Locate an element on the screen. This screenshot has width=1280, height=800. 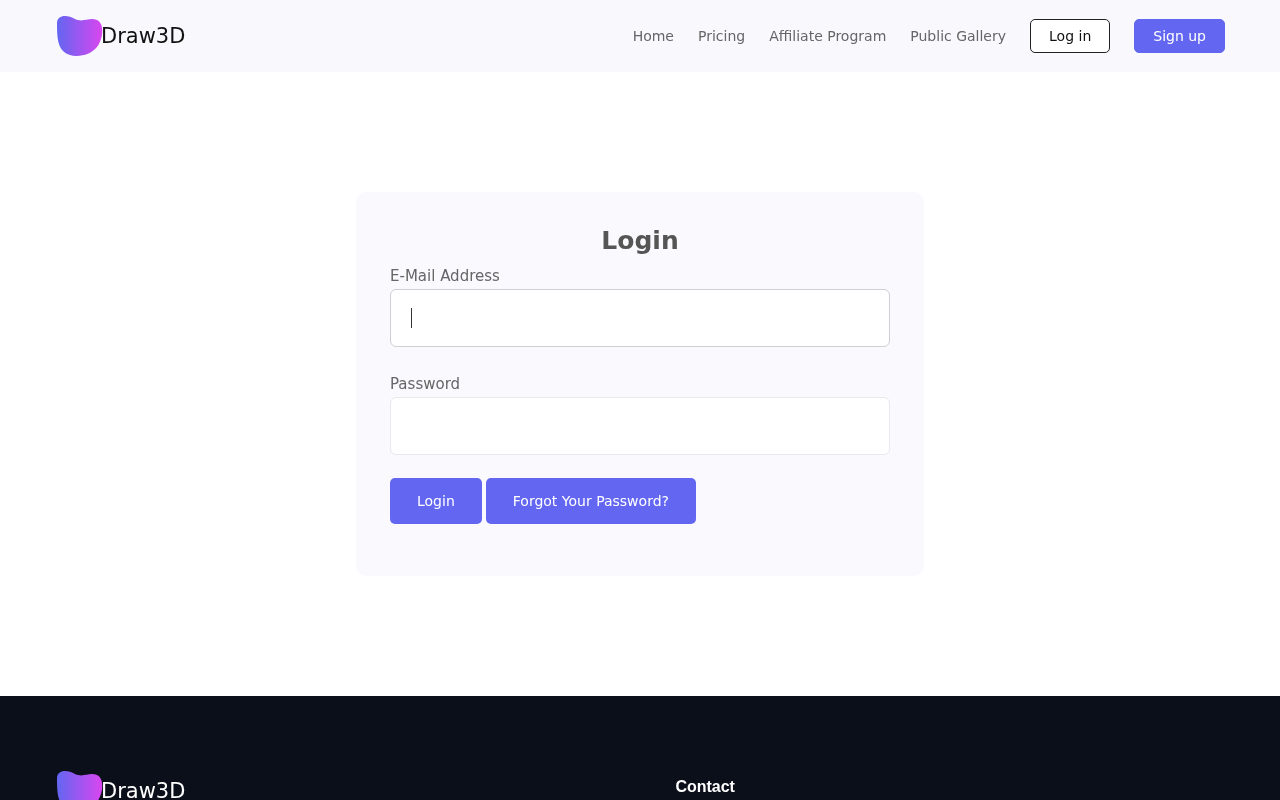
nav-link: Home is located at coordinates (653, 36).